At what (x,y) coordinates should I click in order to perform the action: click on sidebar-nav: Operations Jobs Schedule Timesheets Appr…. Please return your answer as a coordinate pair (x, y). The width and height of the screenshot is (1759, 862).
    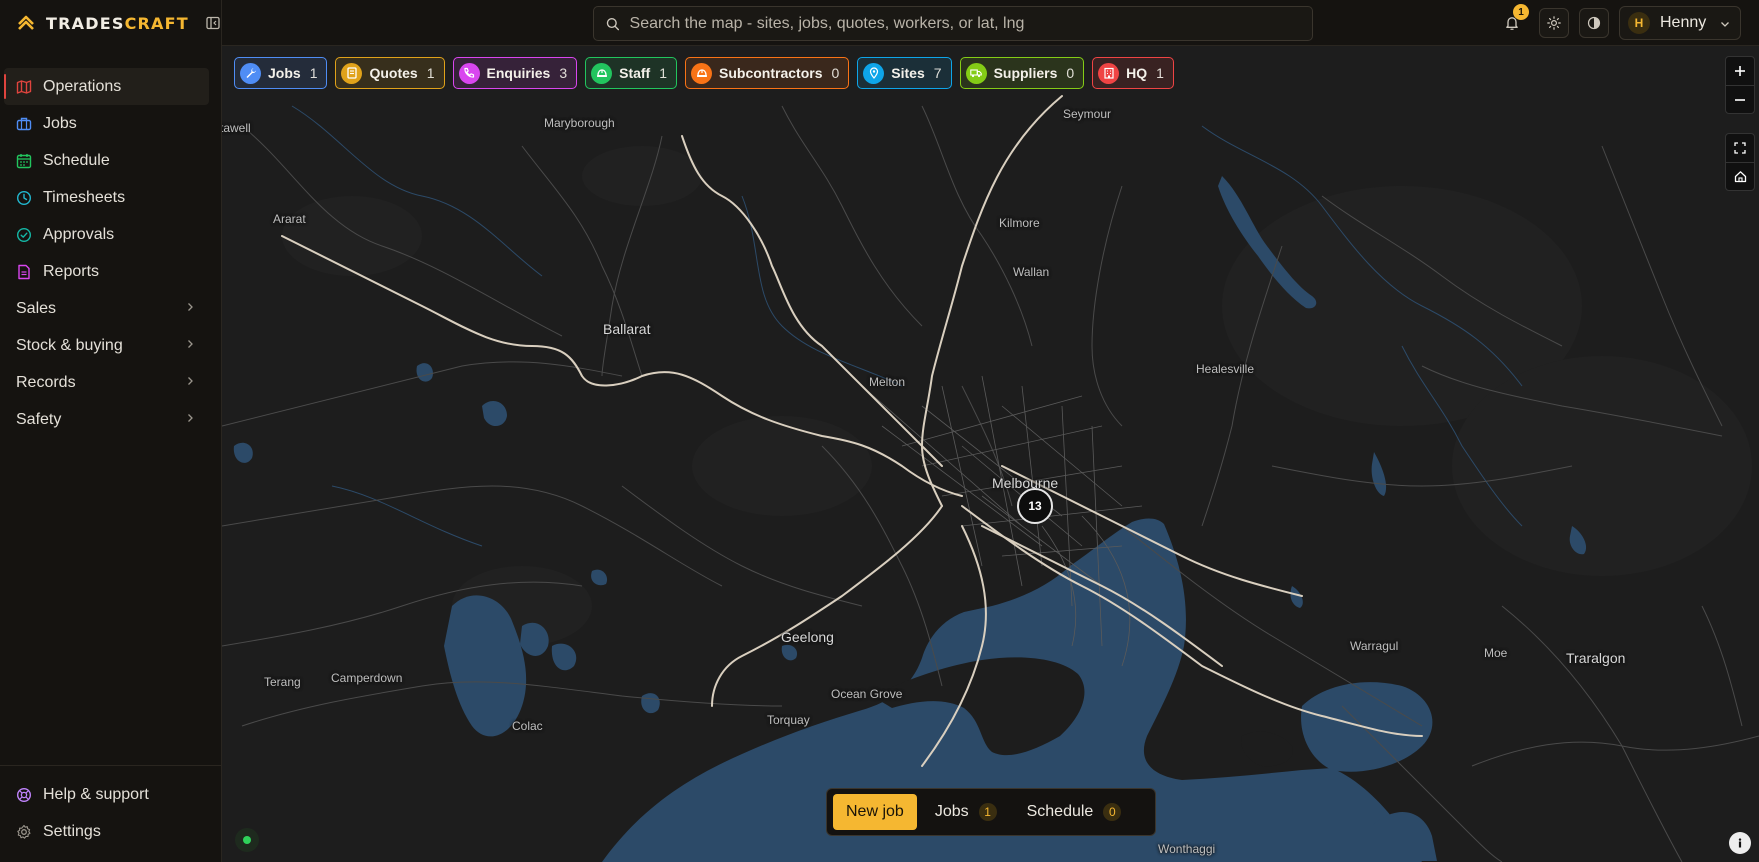
    Looking at the image, I should click on (110, 253).